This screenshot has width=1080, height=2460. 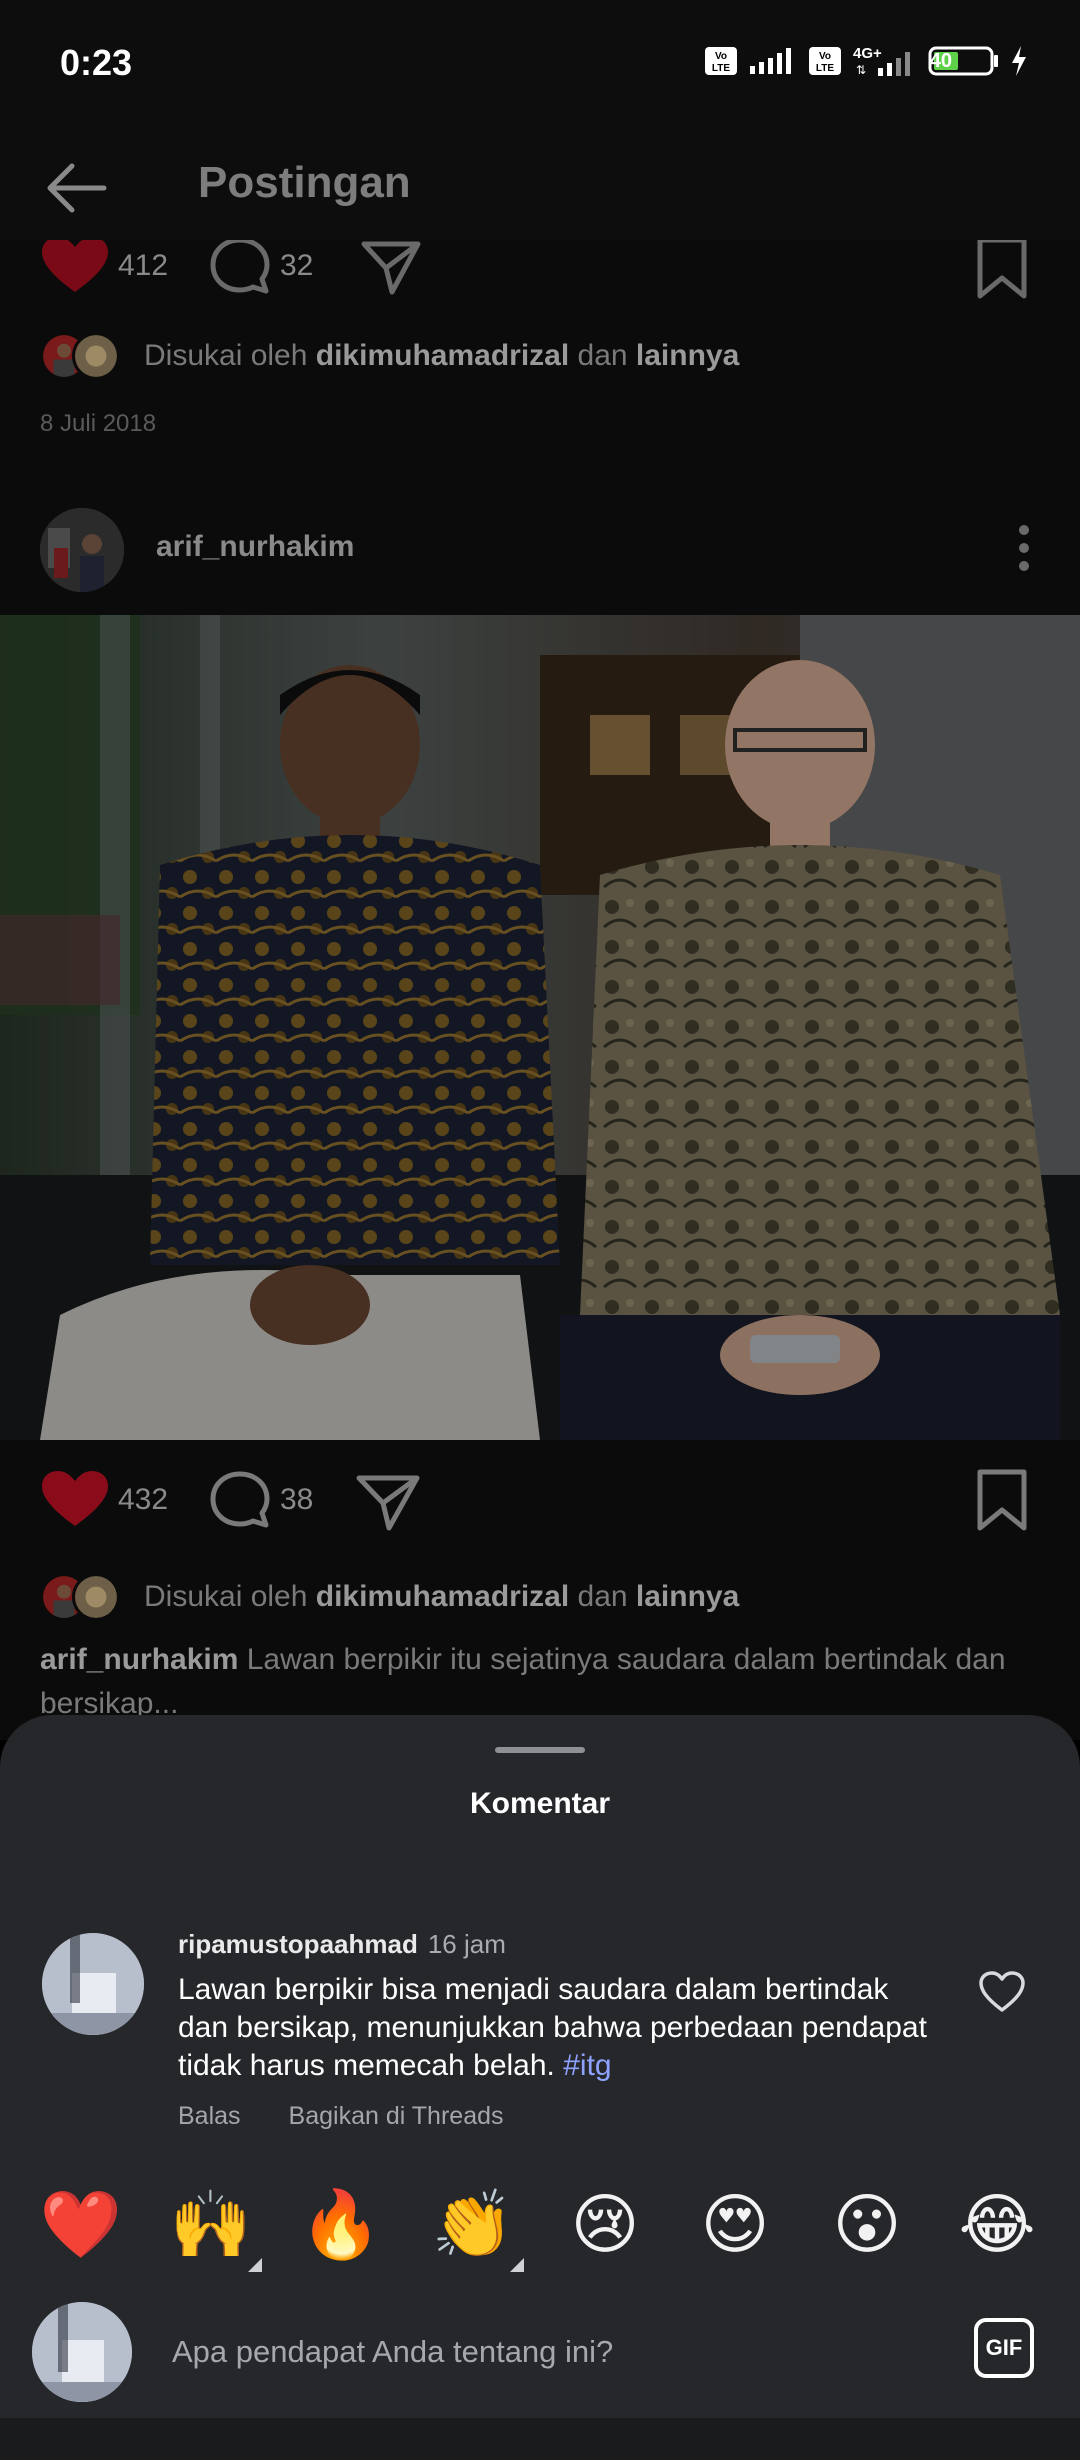 What do you see at coordinates (540, 65) in the screenshot?
I see `status-bar: 0:23 Vo LTE Vo LTE 4G+ ⇅ 40` at bounding box center [540, 65].